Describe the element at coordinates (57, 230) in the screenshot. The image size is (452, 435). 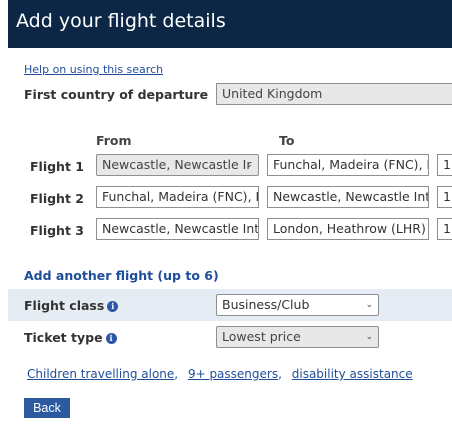
I see `flight-3-label: Flight 3` at that location.